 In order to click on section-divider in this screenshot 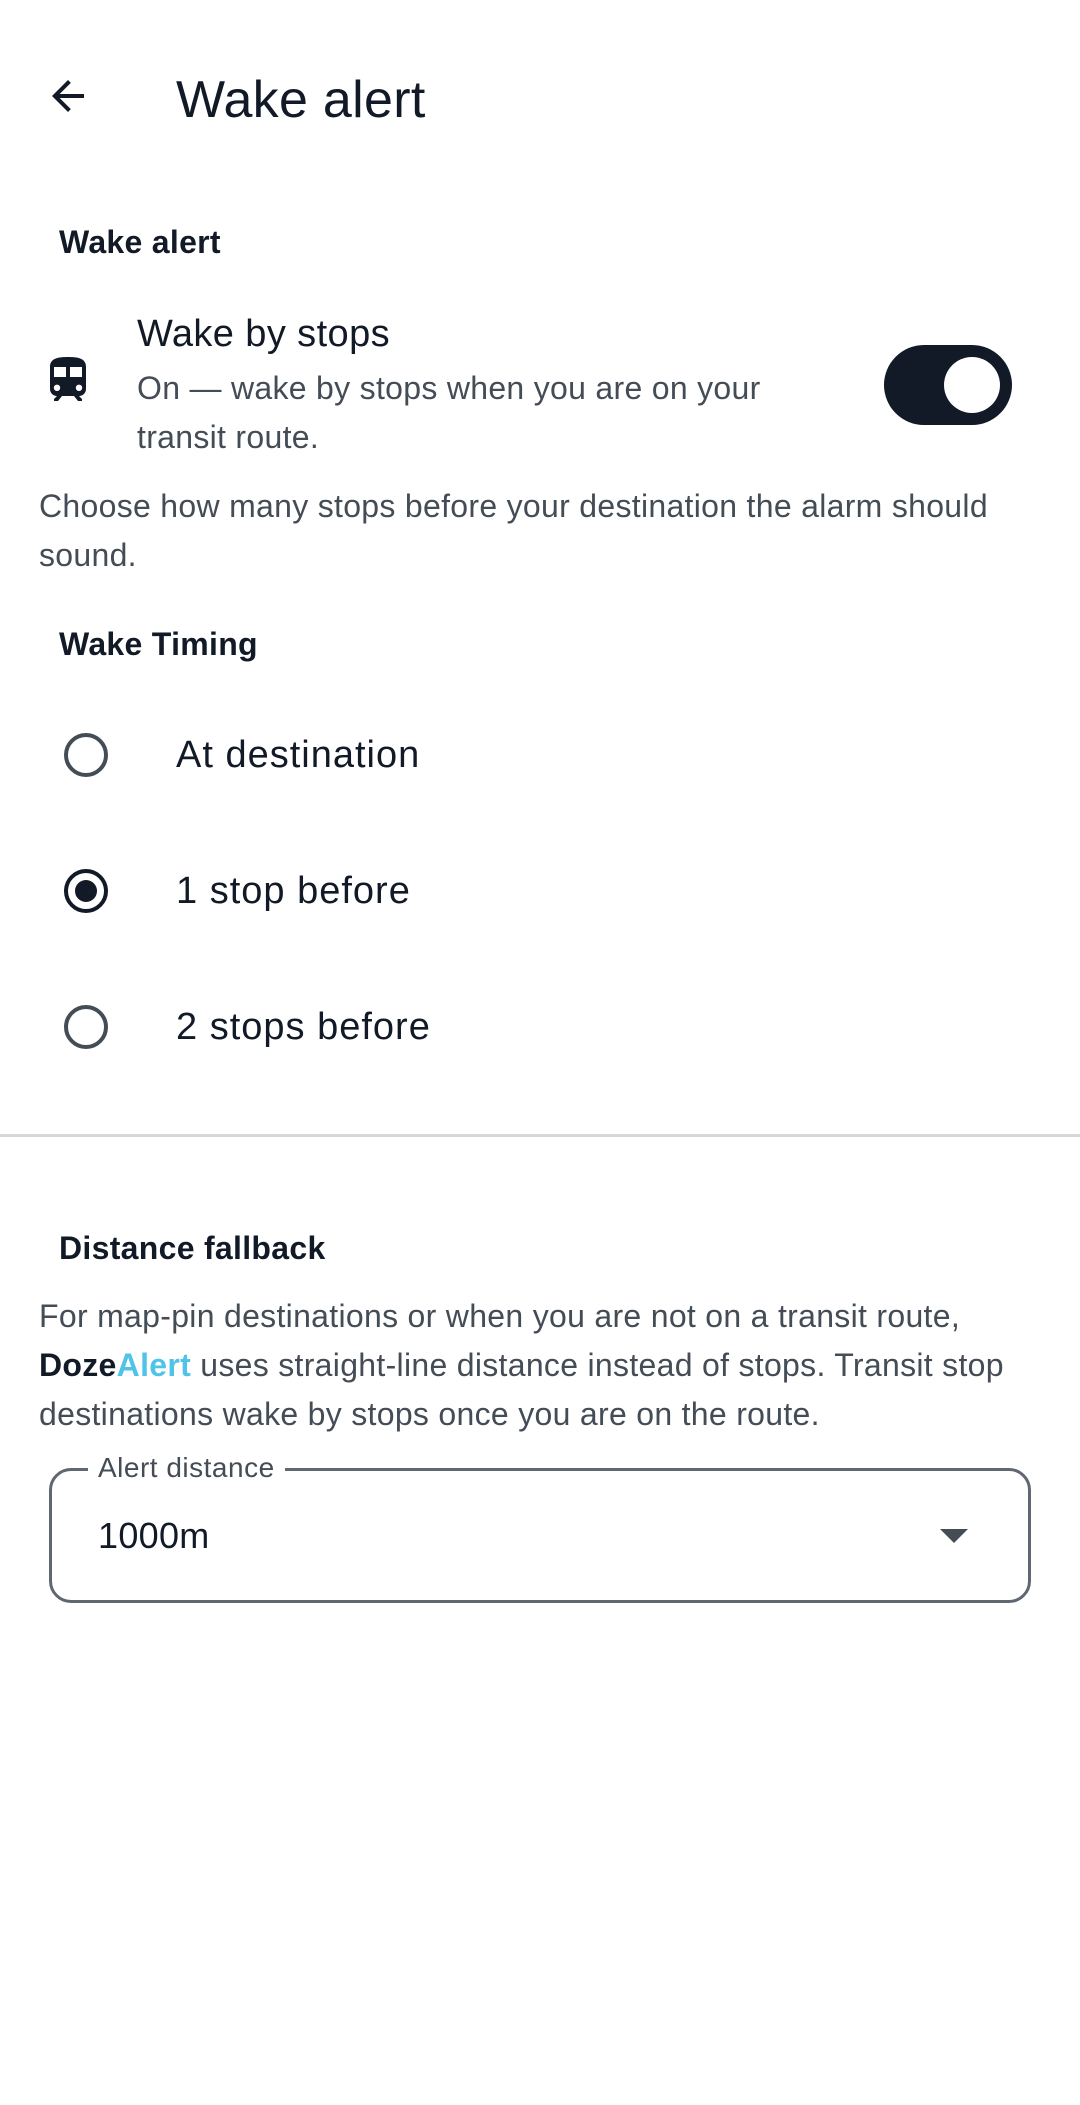, I will do `click(540, 1135)`.